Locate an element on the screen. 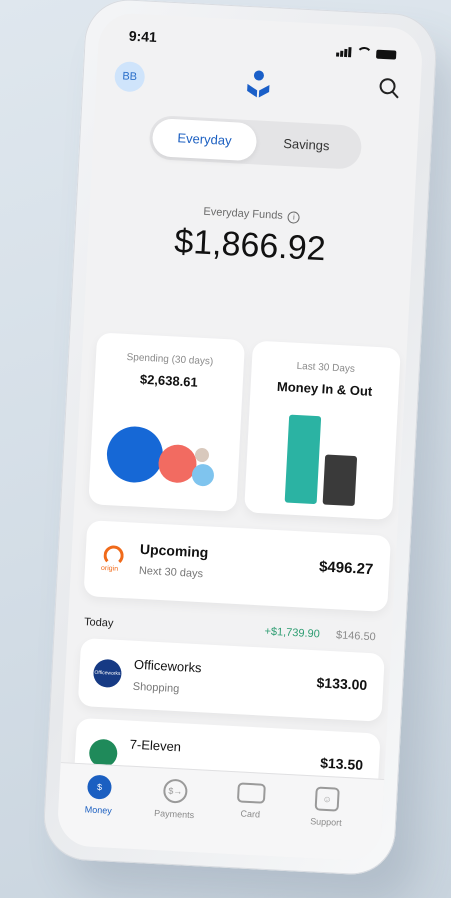  today-in-total: +$1,739.90 is located at coordinates (292, 633).